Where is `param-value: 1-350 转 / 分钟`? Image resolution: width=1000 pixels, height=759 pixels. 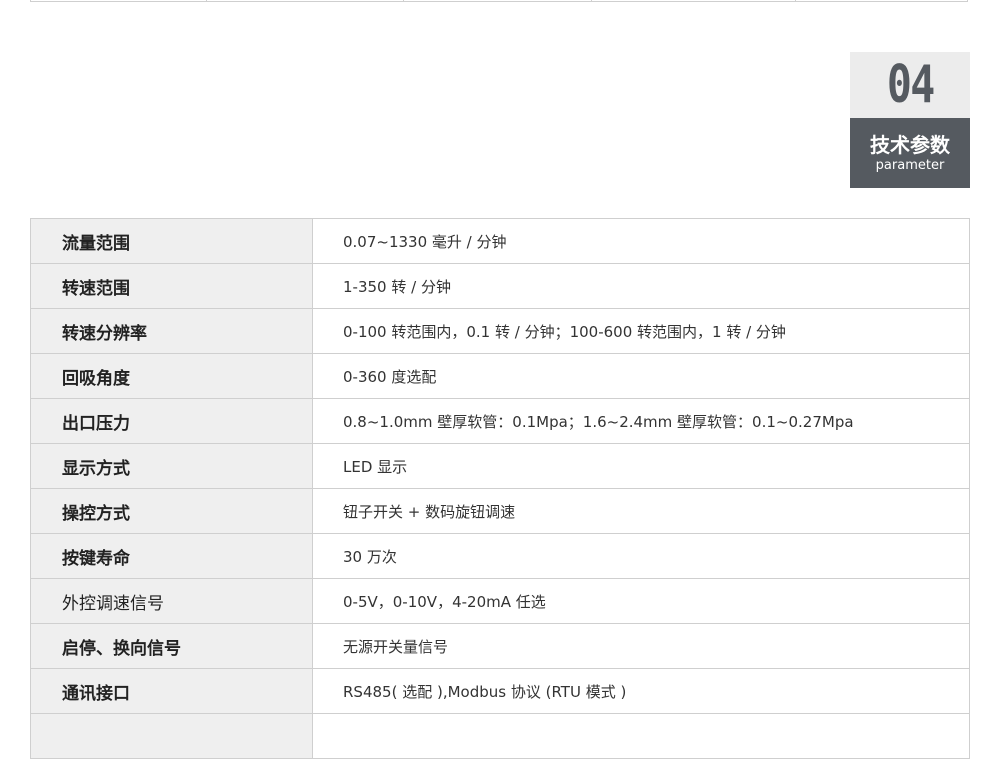 param-value: 1-350 转 / 分钟 is located at coordinates (641, 286).